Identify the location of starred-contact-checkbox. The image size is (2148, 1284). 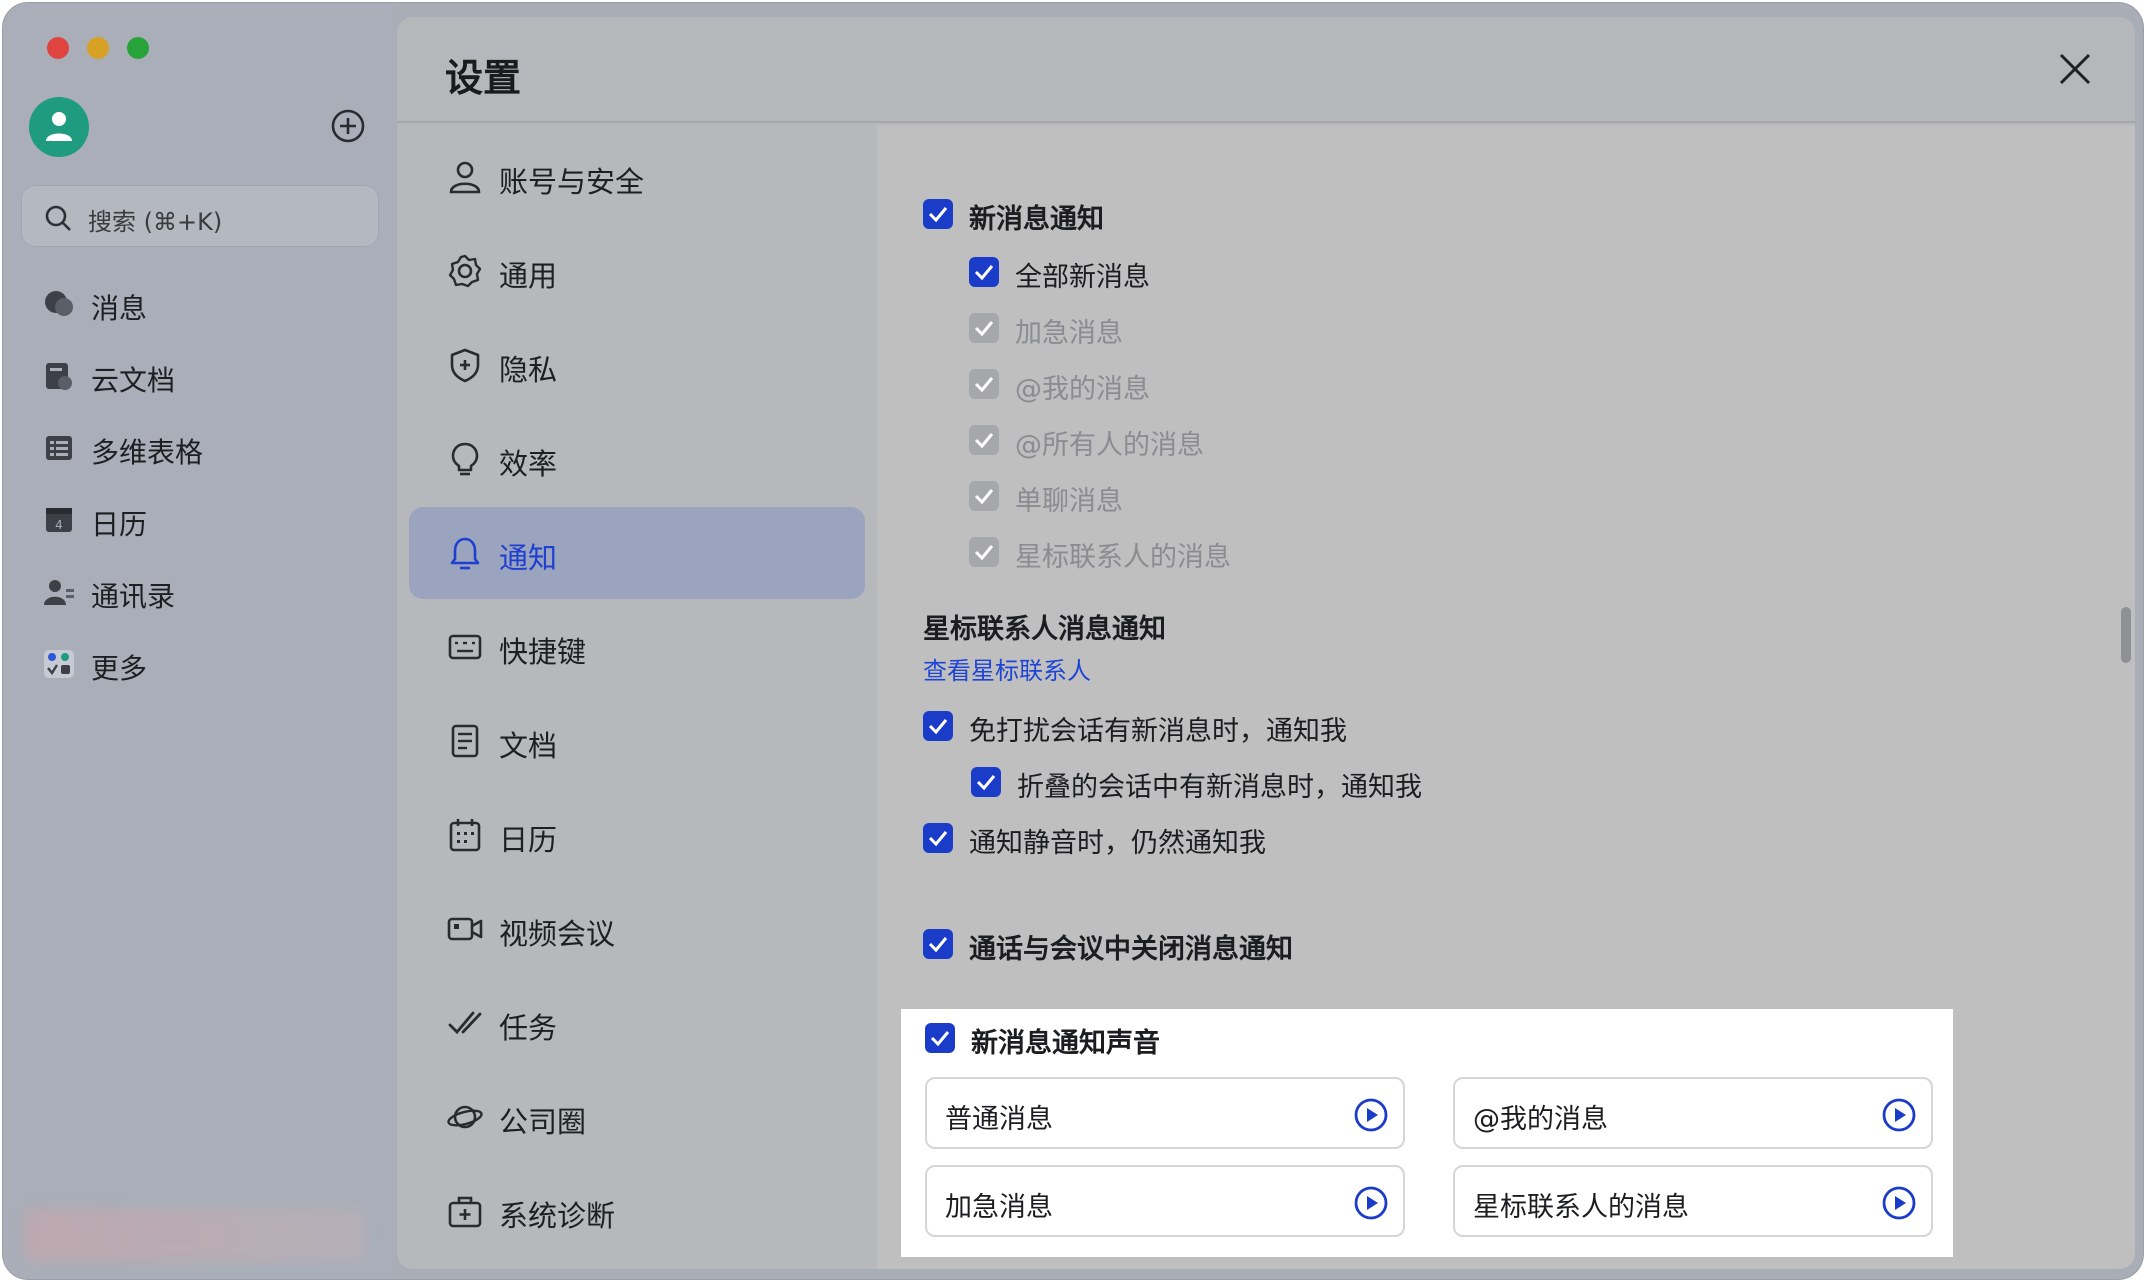
(984, 552).